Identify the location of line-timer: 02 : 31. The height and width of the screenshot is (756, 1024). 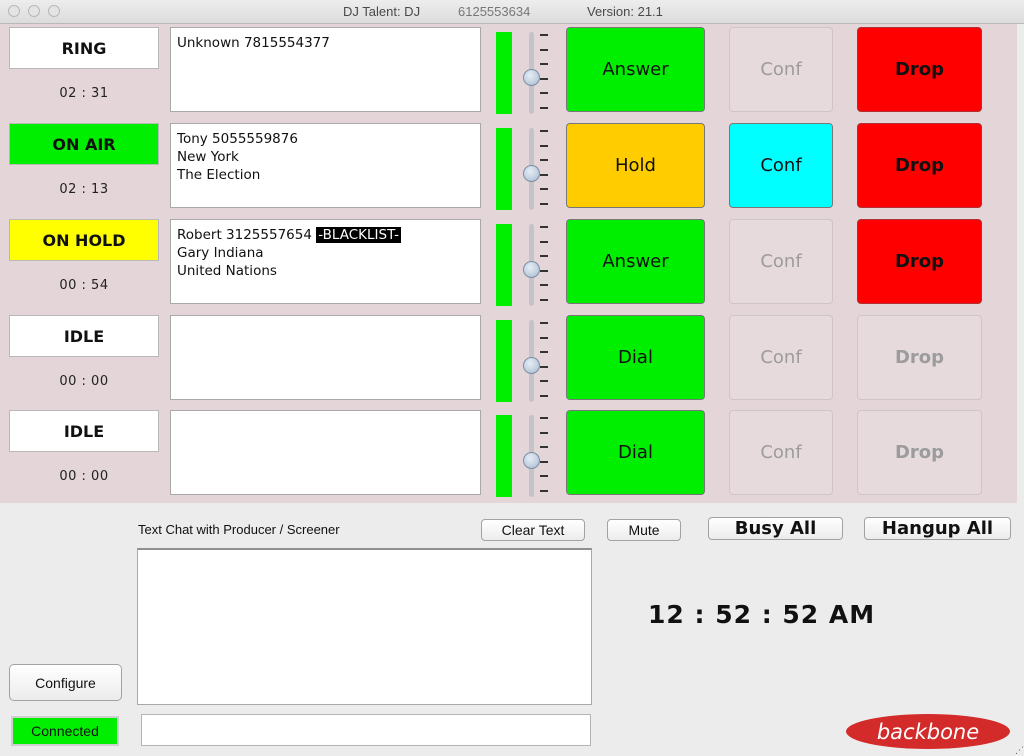
(84, 93).